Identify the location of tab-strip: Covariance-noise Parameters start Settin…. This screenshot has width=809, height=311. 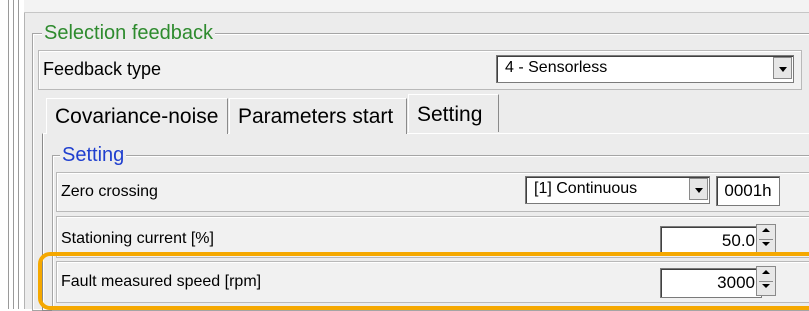
(276, 114).